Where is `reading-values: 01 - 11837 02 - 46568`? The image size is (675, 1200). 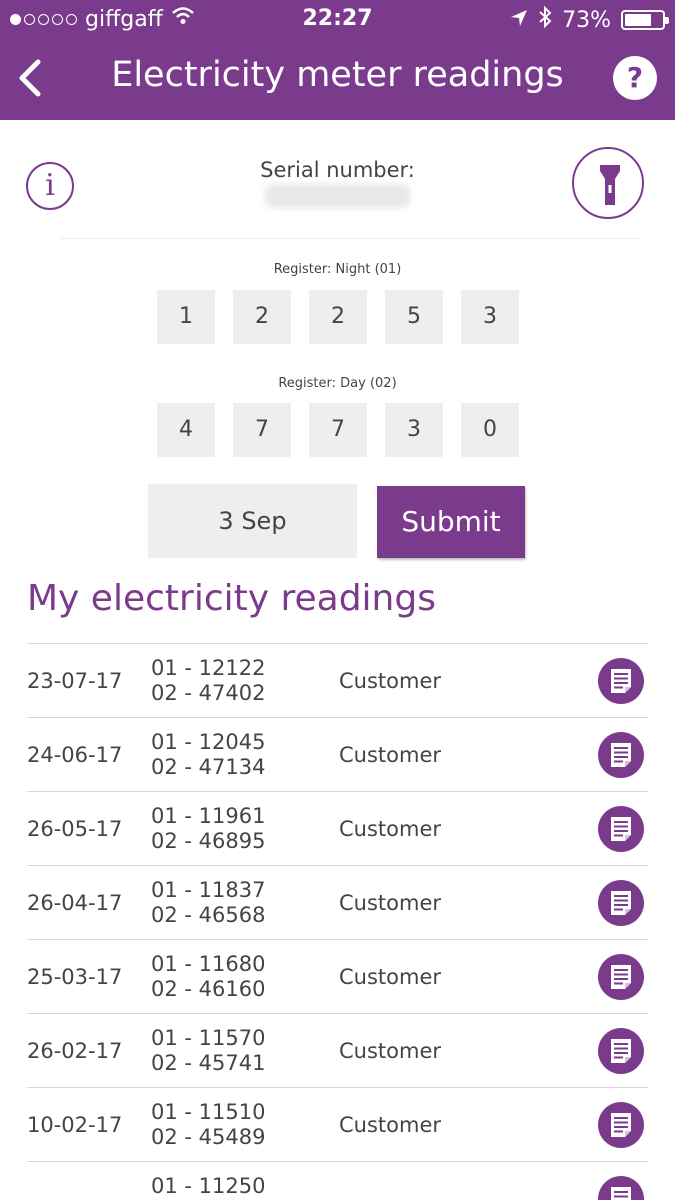
reading-values: 01 - 11837 02 - 46568 is located at coordinates (208, 903).